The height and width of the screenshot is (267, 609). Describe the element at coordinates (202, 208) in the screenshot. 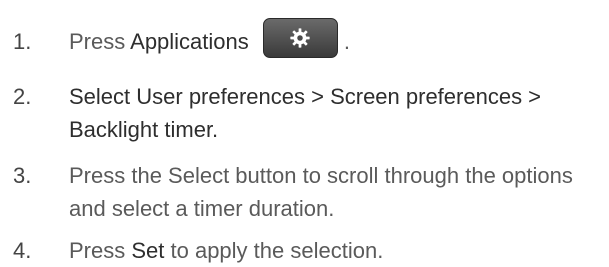

I see `step-text-line-2: and select a timer duration.` at that location.